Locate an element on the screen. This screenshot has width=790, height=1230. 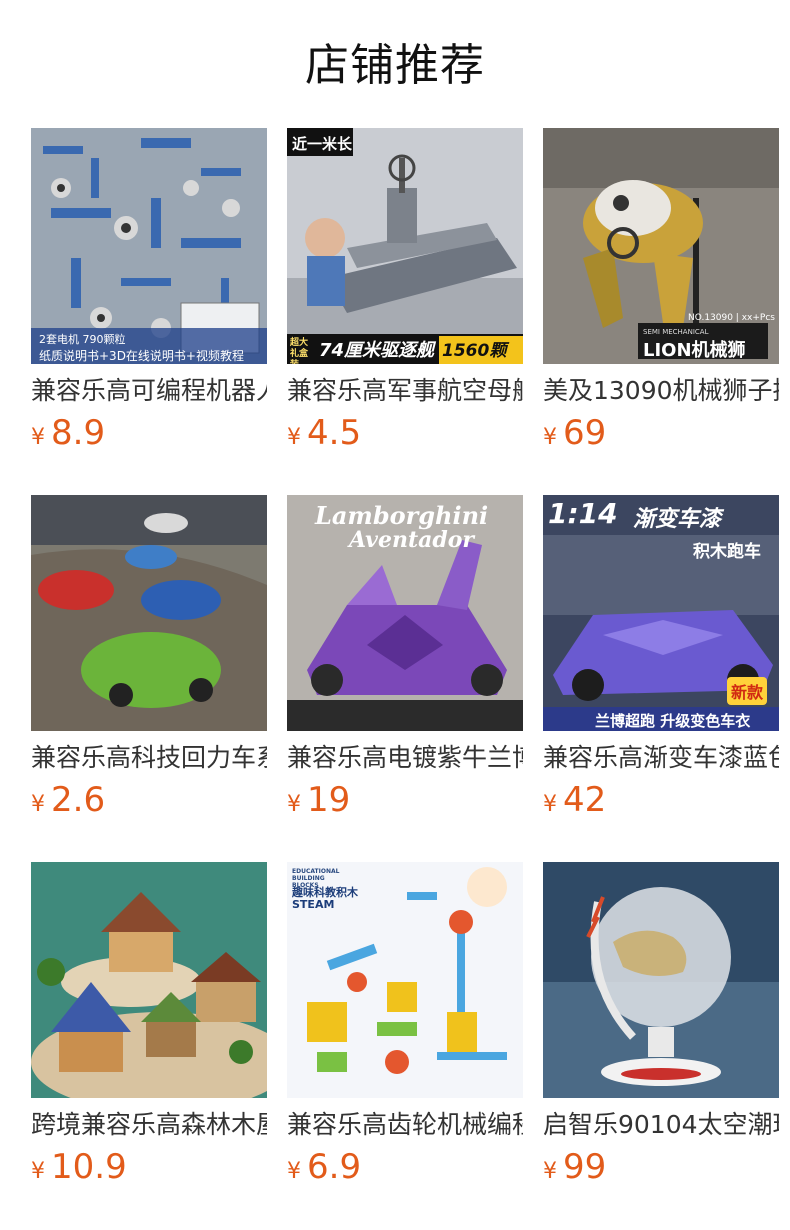
product-name: 美及13090机械狮子摆件 is located at coordinates (661, 391).